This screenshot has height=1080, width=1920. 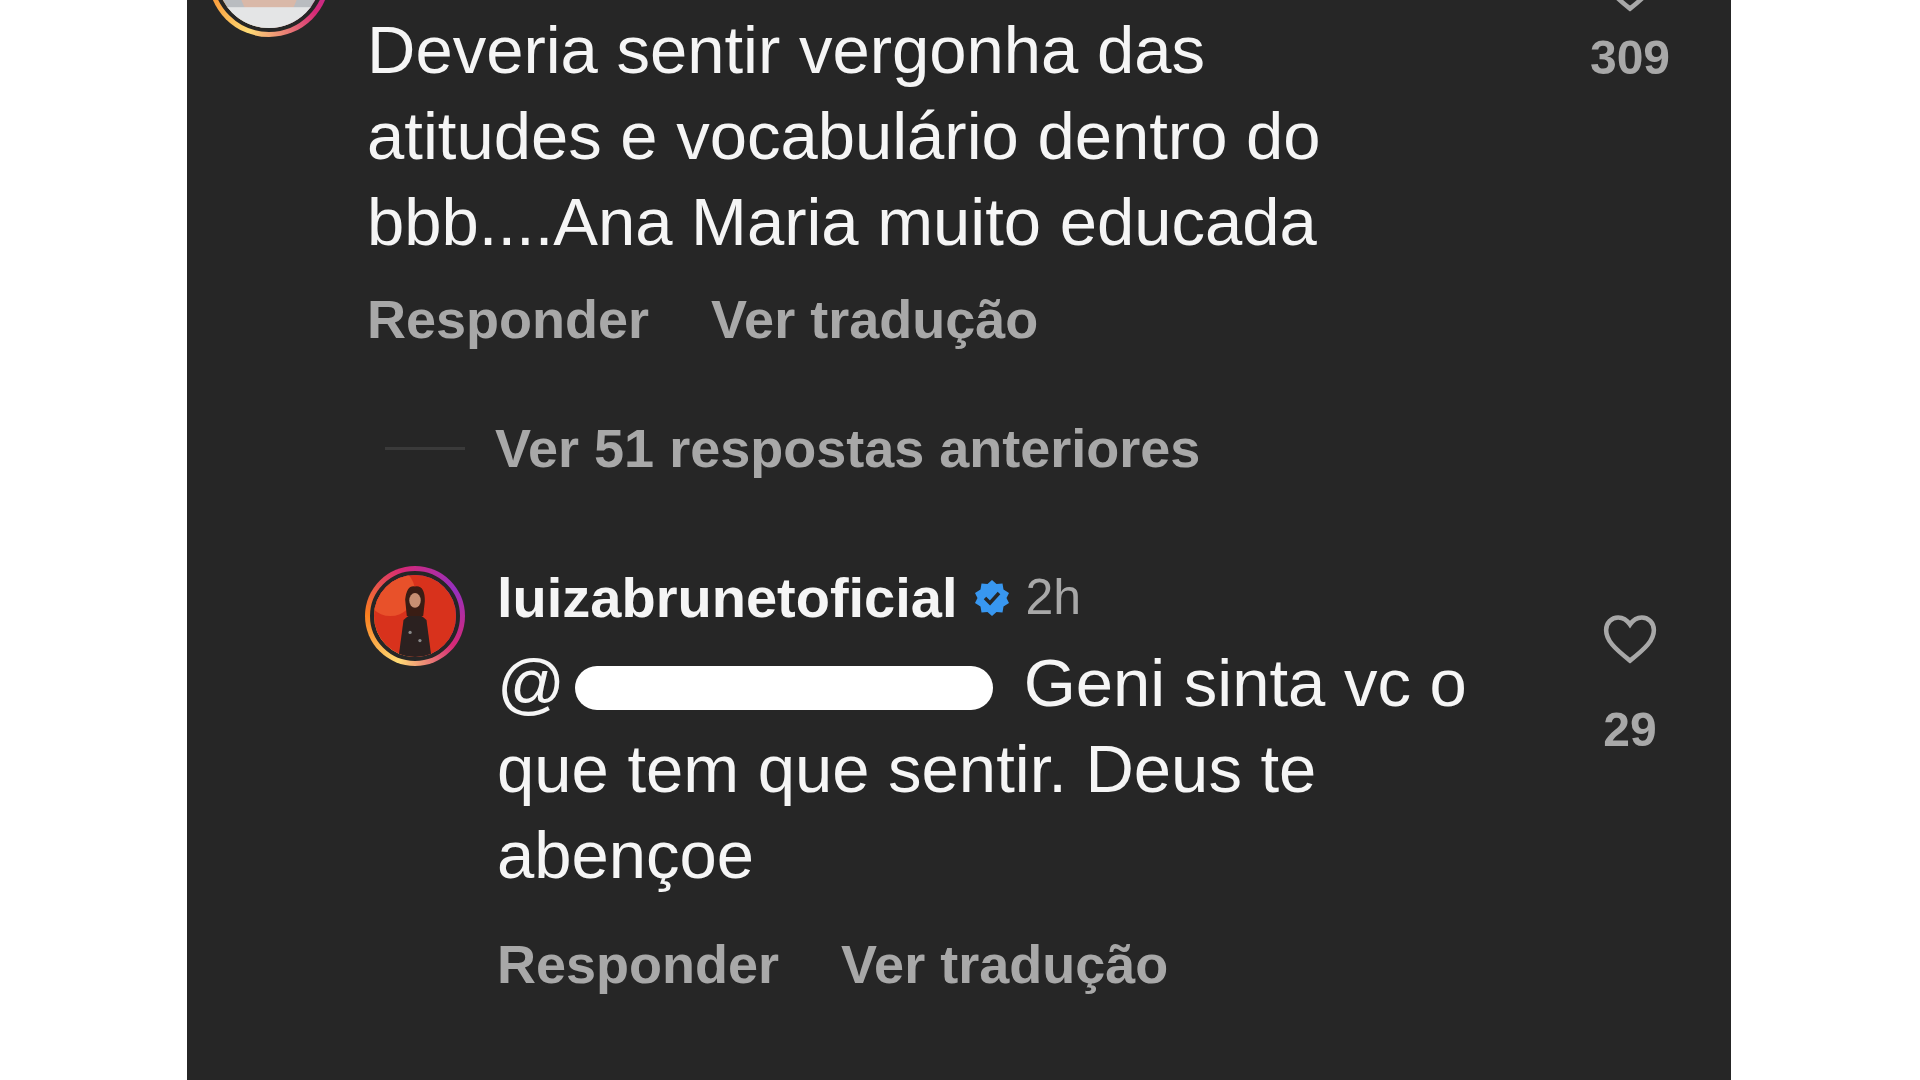 What do you see at coordinates (982, 768) in the screenshot?
I see `comment-text: @ Geni sinta vc o que tem que sentir. Deus te abençoe` at bounding box center [982, 768].